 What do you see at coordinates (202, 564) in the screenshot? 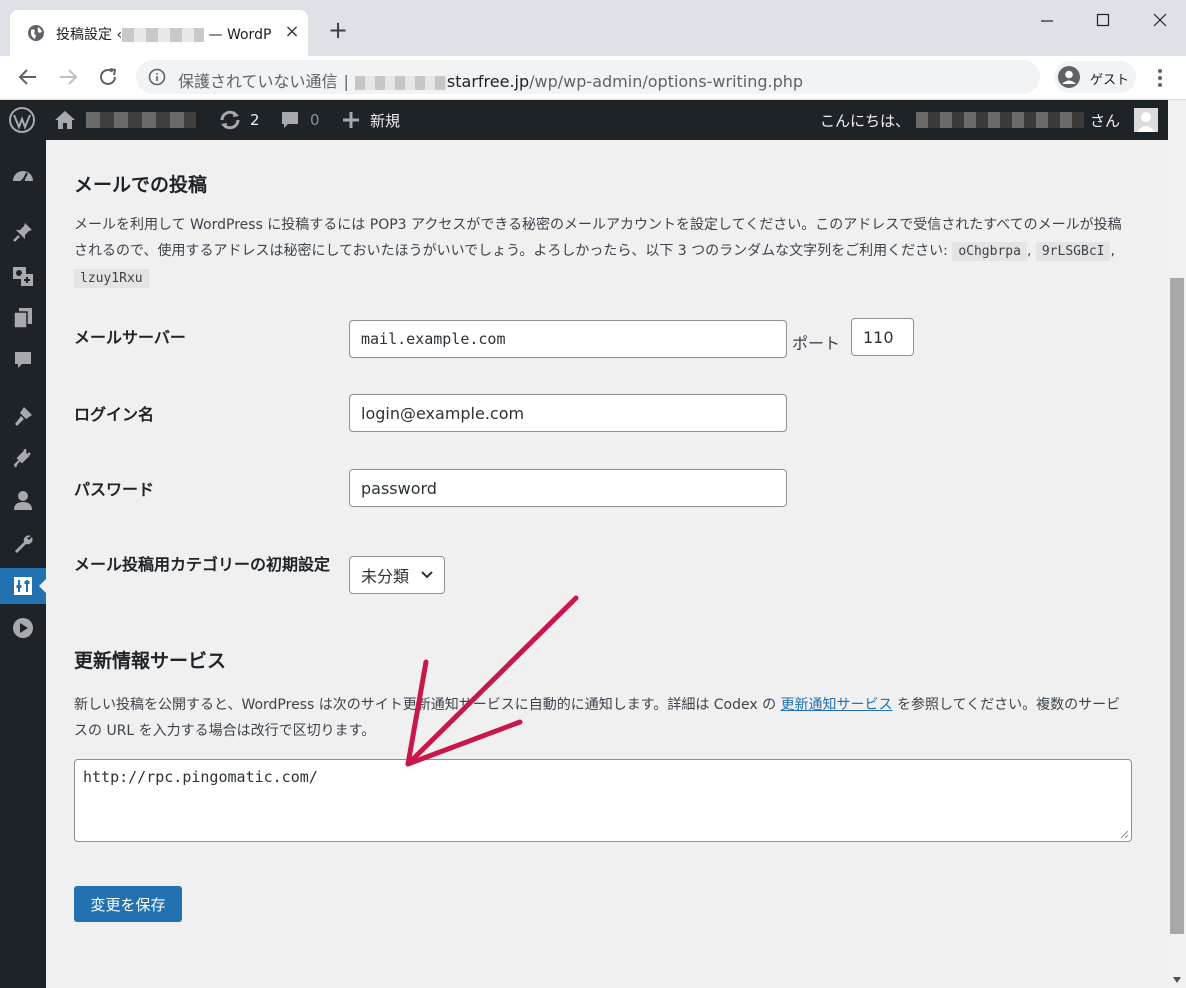
I see `default-mail-category-label: メール投稿用カテゴリーの初期設定` at bounding box center [202, 564].